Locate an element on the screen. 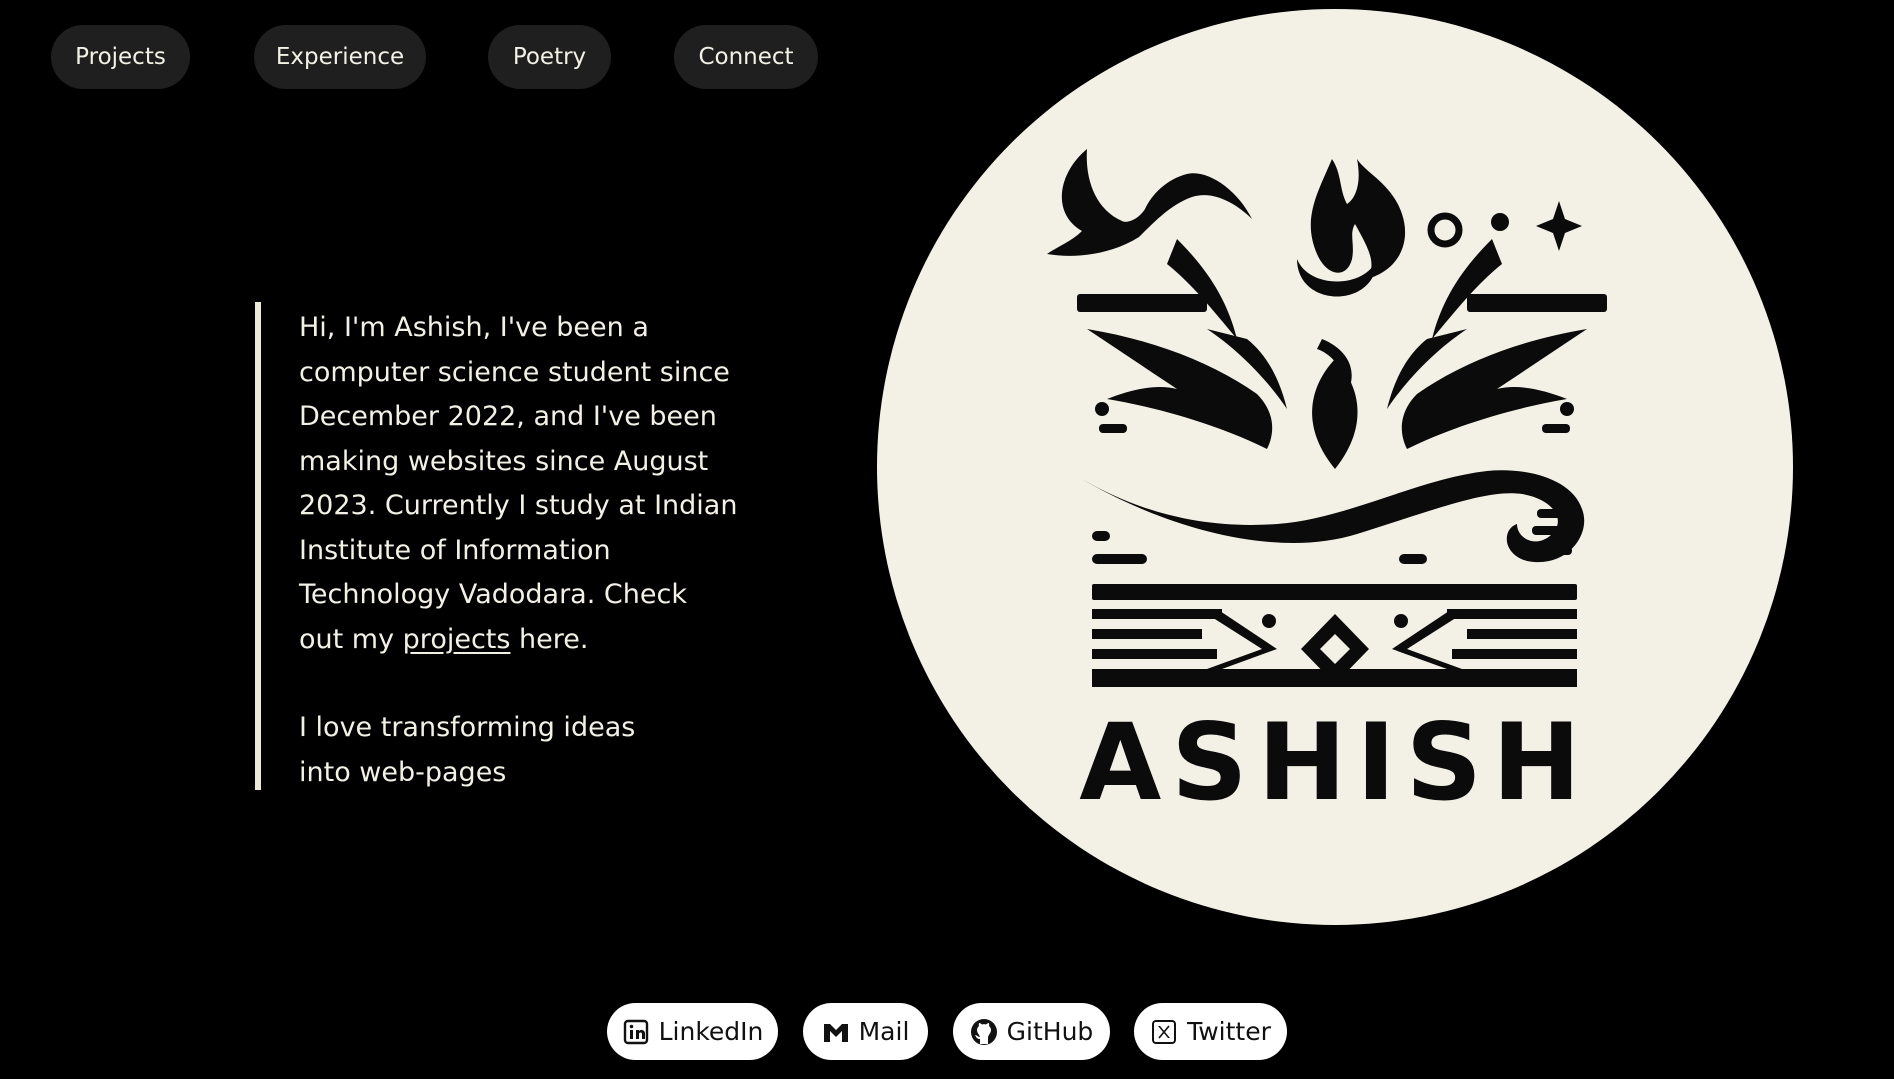 Image resolution: width=1894 pixels, height=1079 pixels. linkedin-button: LinkedIn is located at coordinates (692, 1031).